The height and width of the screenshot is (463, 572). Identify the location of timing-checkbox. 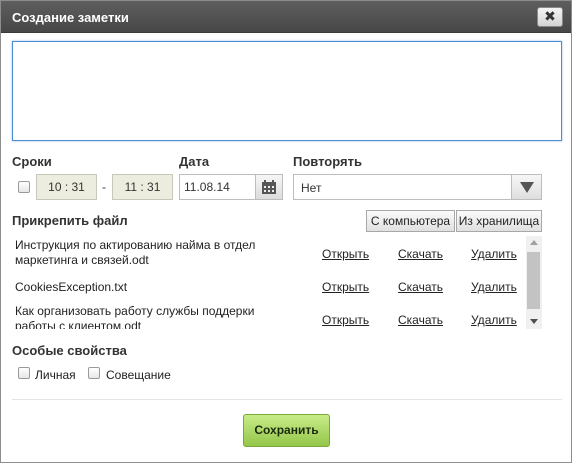
(24, 187).